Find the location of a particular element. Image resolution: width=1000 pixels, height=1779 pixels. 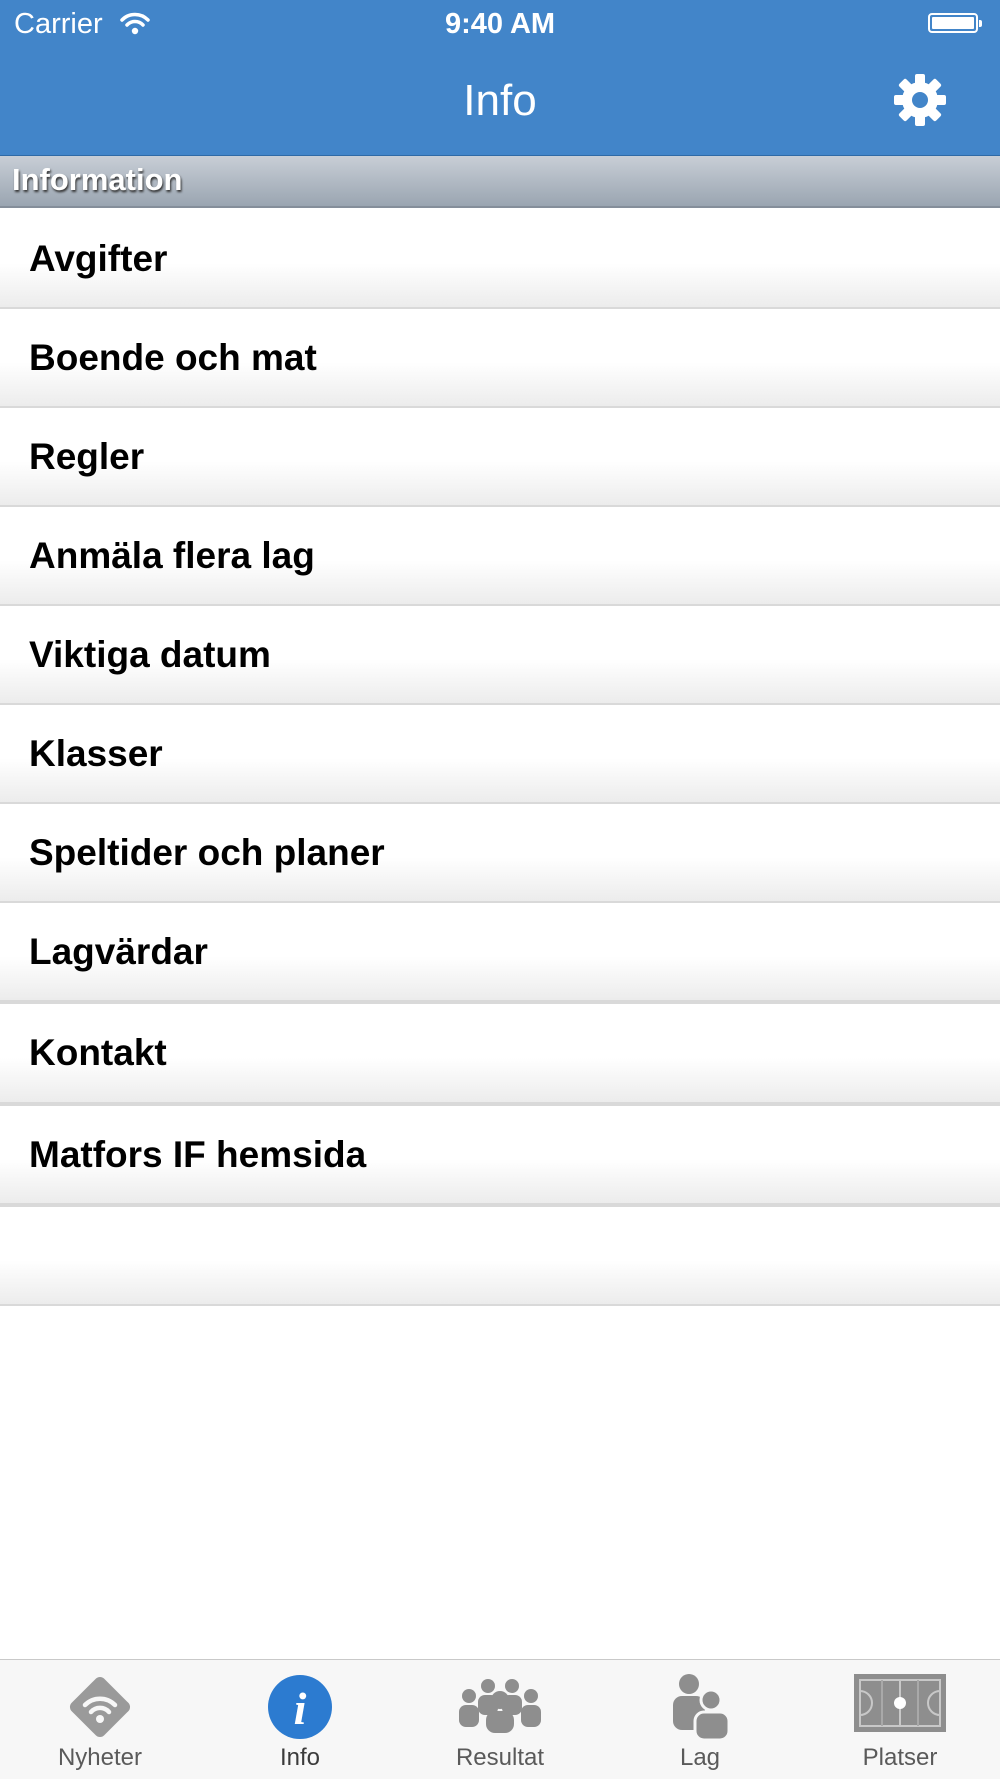

tab-resultat: Resultat is located at coordinates (500, 1719).